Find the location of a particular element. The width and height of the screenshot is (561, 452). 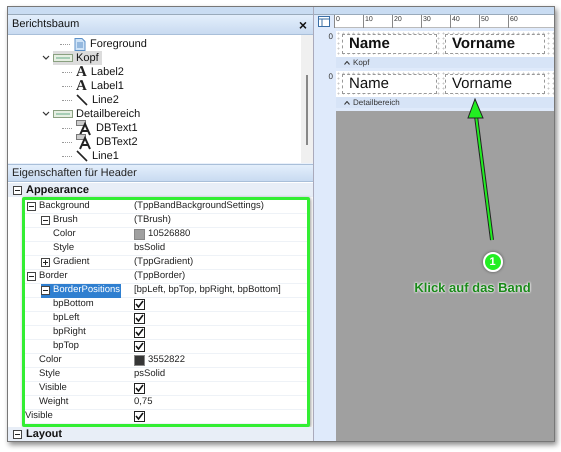

property-name: bpBottom is located at coordinates (74, 305).